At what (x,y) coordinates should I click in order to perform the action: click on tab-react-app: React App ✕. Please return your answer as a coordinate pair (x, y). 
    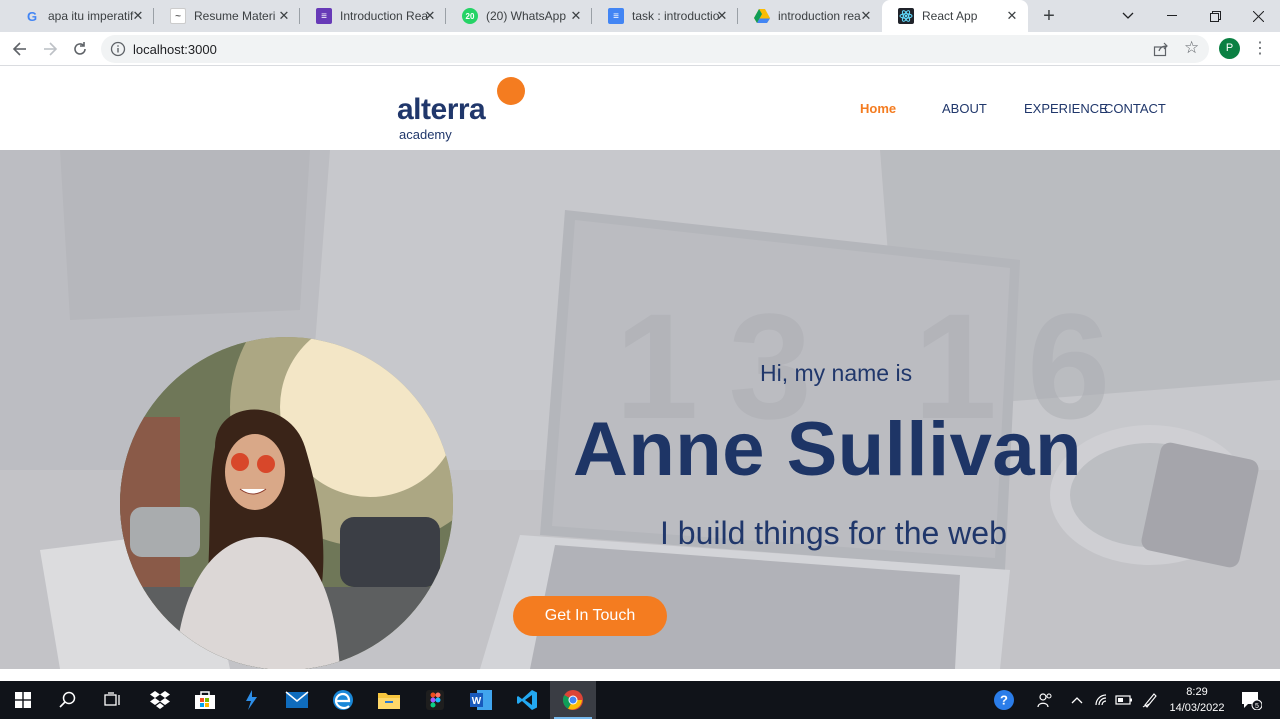
    Looking at the image, I should click on (955, 16).